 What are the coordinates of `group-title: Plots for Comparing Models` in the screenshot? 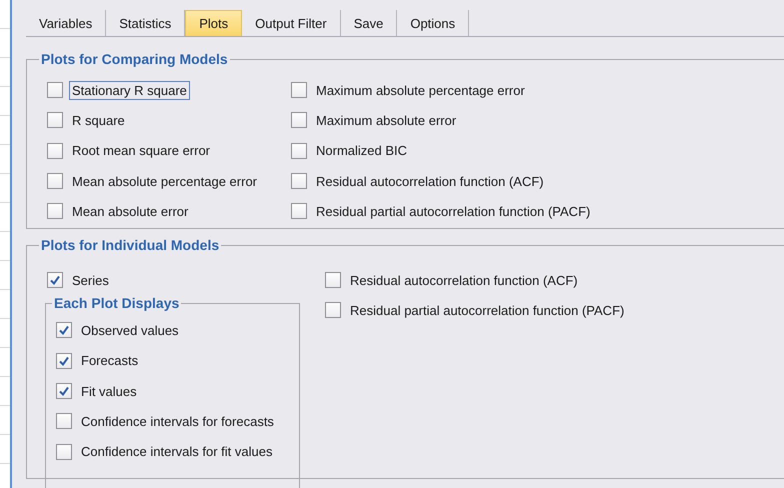 It's located at (134, 59).